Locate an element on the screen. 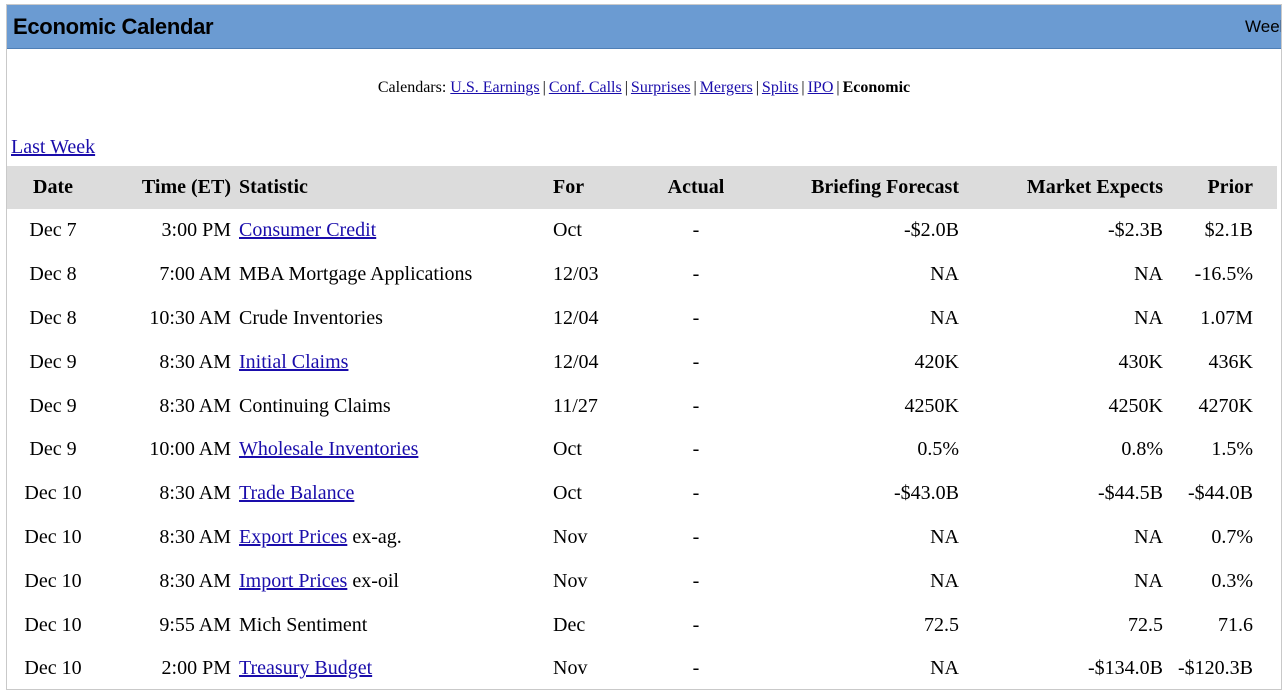 This screenshot has width=1286, height=693. prior-cell: 1.07M is located at coordinates (1226, 317).